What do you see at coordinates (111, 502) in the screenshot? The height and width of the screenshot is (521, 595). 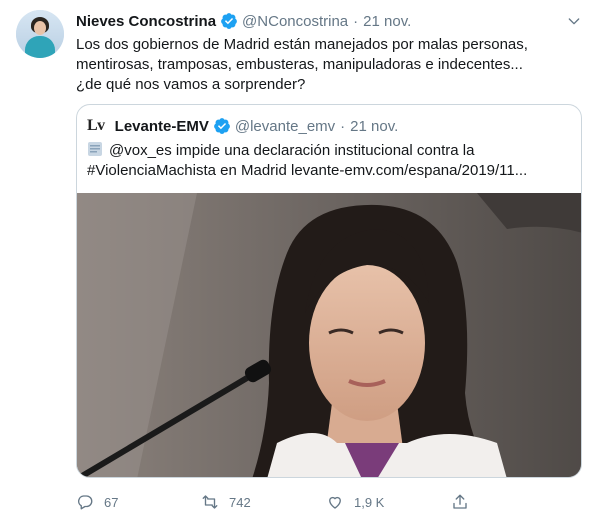 I see `reply-count: 67` at bounding box center [111, 502].